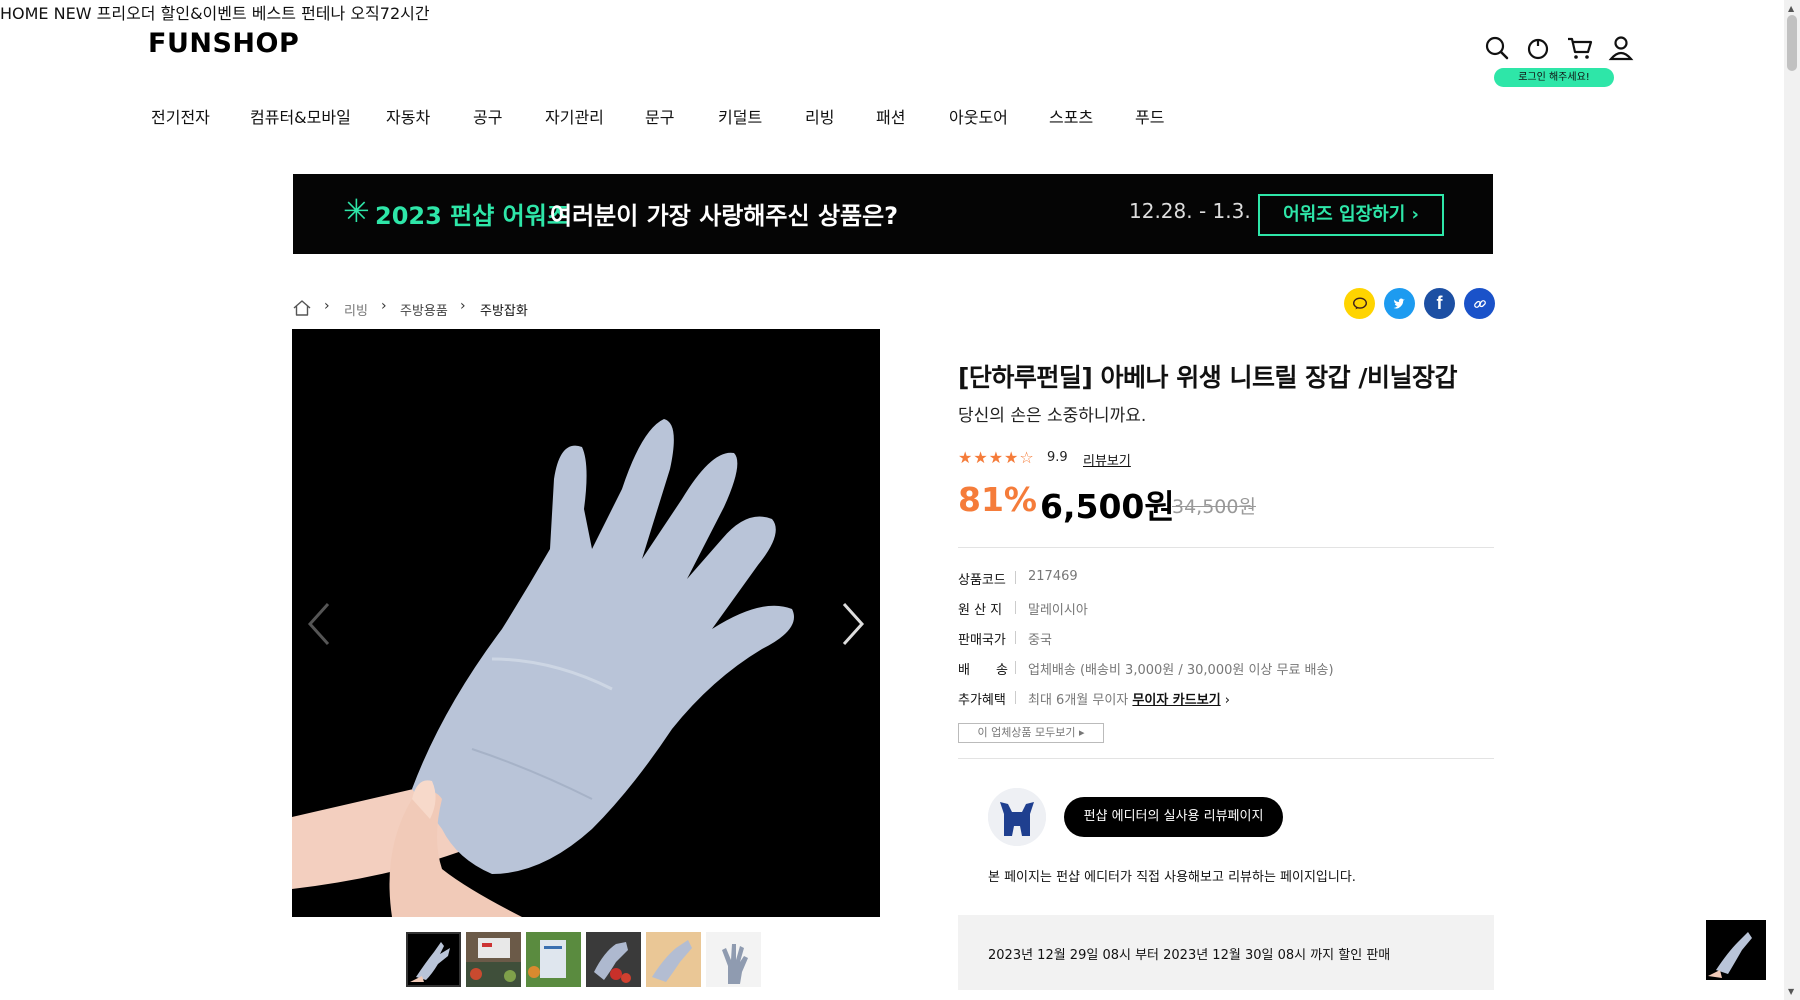 Image resolution: width=1800 pixels, height=1000 pixels. I want to click on site-logo: FUNSHOP, so click(223, 43).